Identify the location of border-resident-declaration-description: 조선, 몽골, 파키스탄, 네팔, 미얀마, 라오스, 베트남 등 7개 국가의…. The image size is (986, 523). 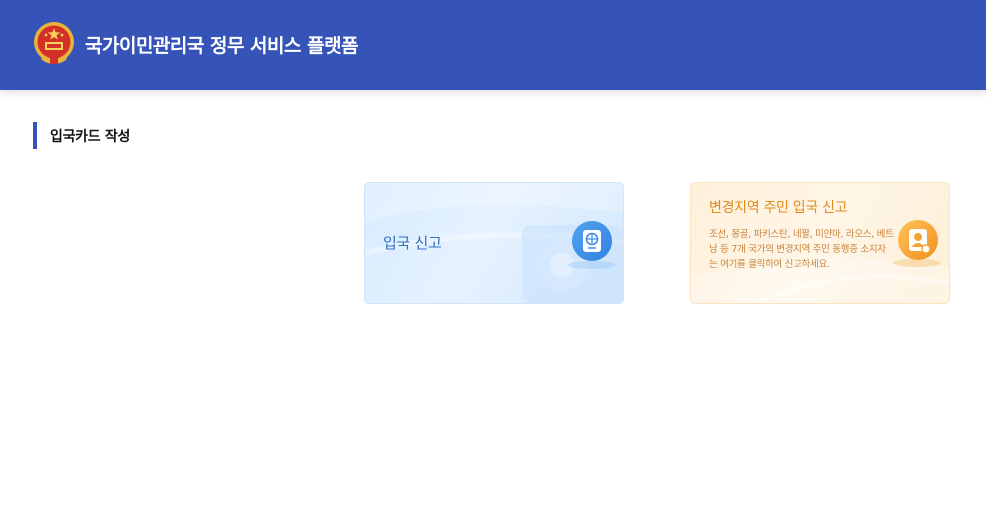
(801, 249).